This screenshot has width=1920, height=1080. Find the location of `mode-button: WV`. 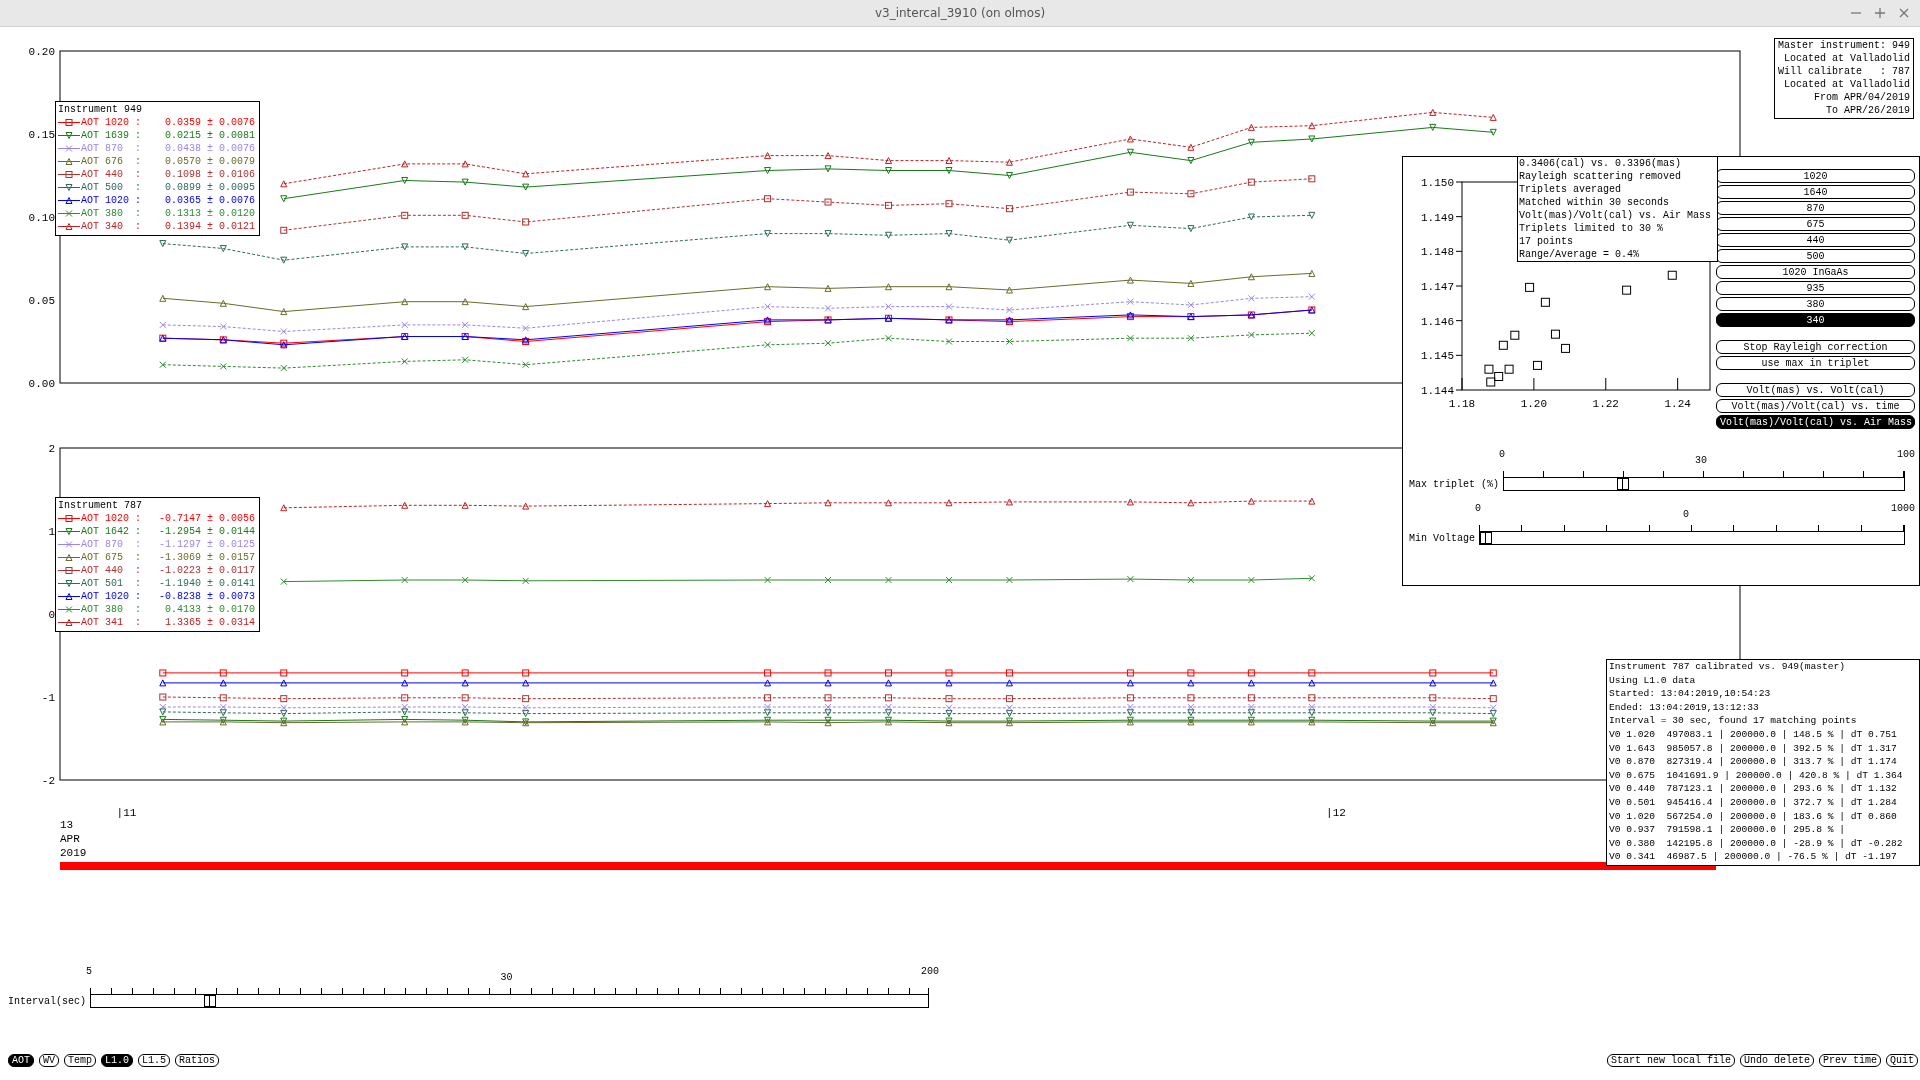

mode-button: WV is located at coordinates (49, 1060).